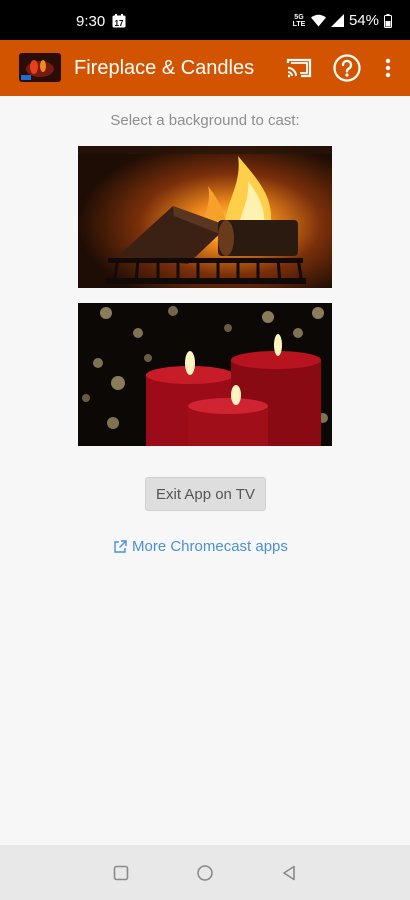 The height and width of the screenshot is (900, 410). What do you see at coordinates (299, 68) in the screenshot?
I see `cast-icon` at bounding box center [299, 68].